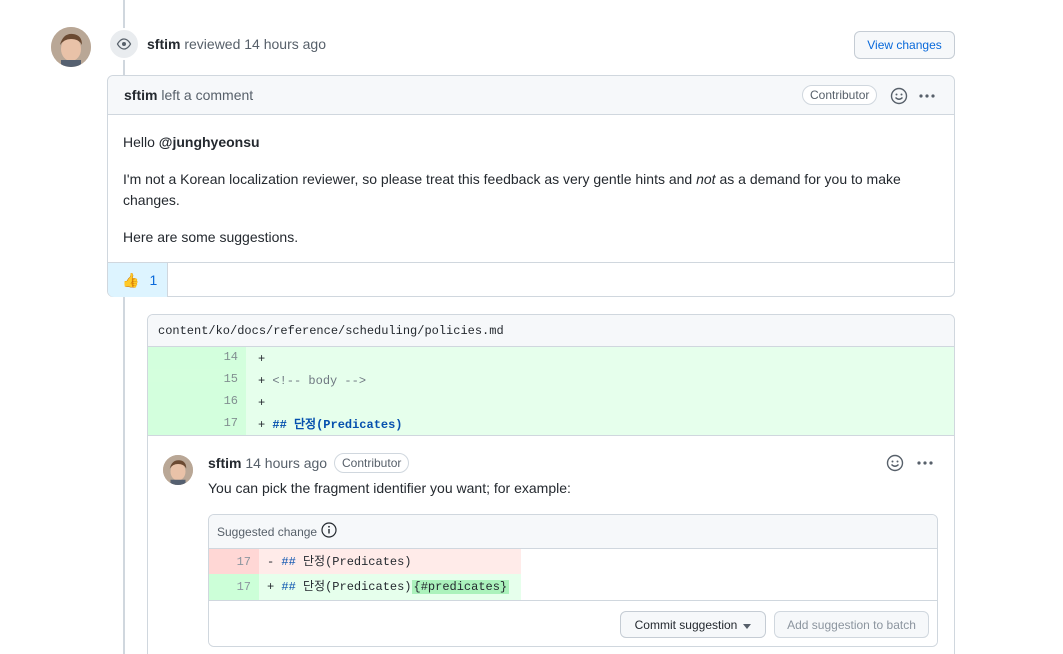  I want to click on paragraph-2: Here are some suggestions., so click(211, 237).